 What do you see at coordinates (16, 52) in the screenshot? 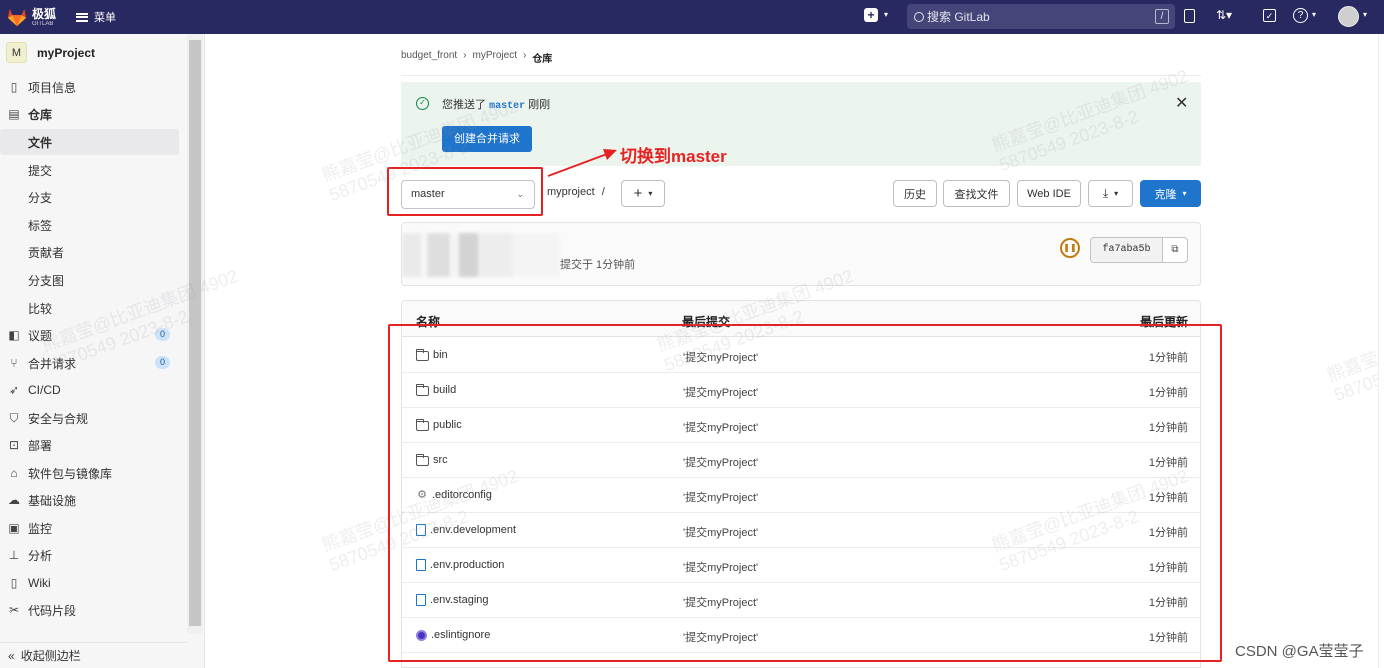
I see `project-avatar: M` at bounding box center [16, 52].